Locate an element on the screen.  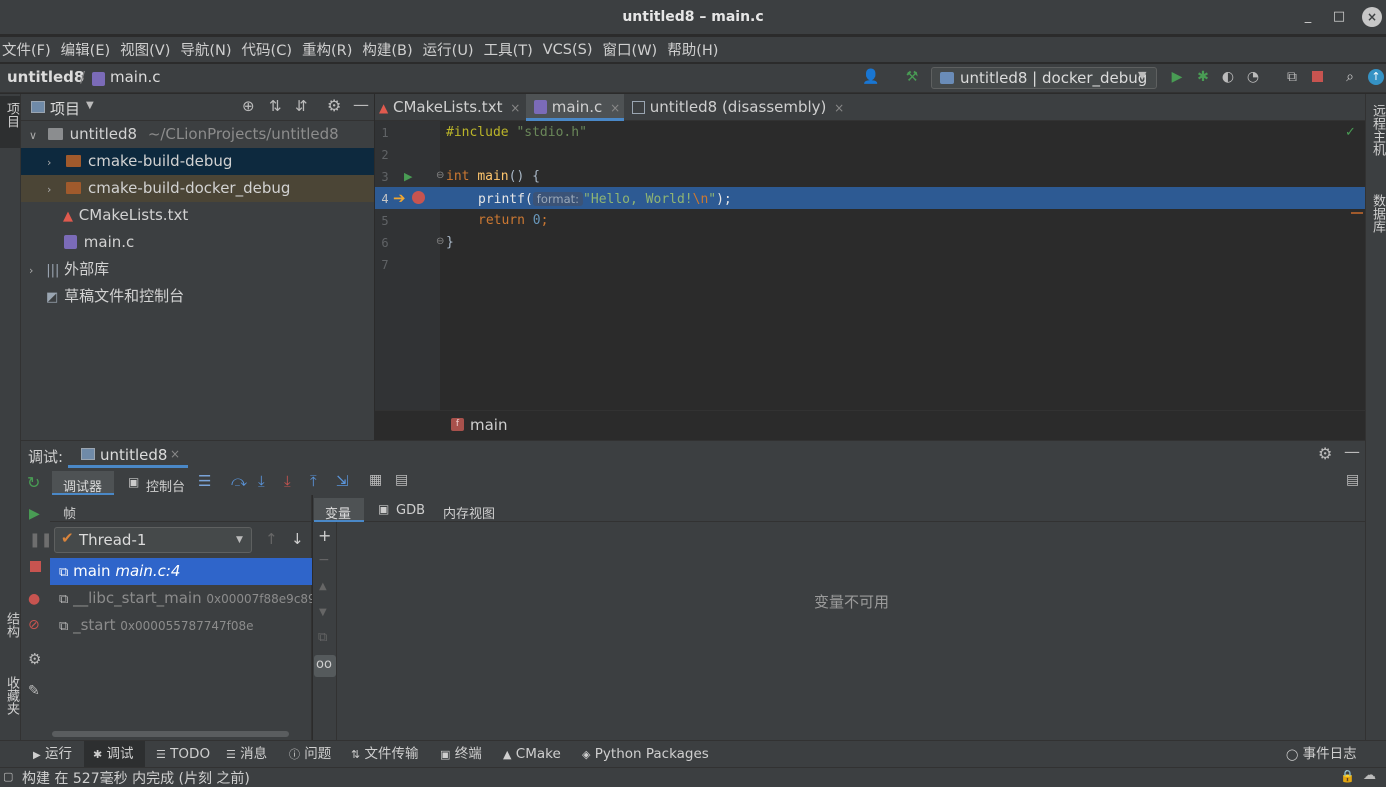
step-over-icon: ⤼ is located at coordinates (239, 481).